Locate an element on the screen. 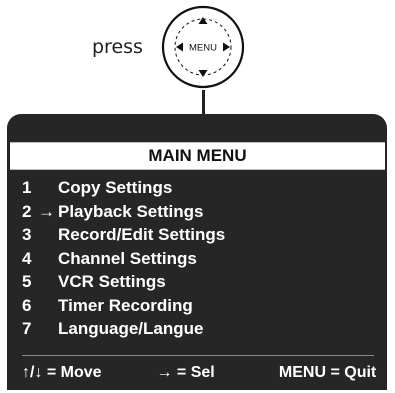  menu-item-label: Language/Langue is located at coordinates (131, 328).